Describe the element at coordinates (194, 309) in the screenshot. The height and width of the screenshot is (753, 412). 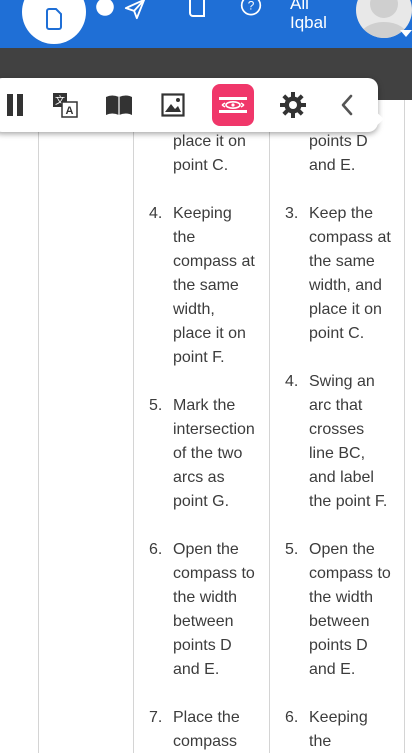
I see `step-text-line: width,` at that location.